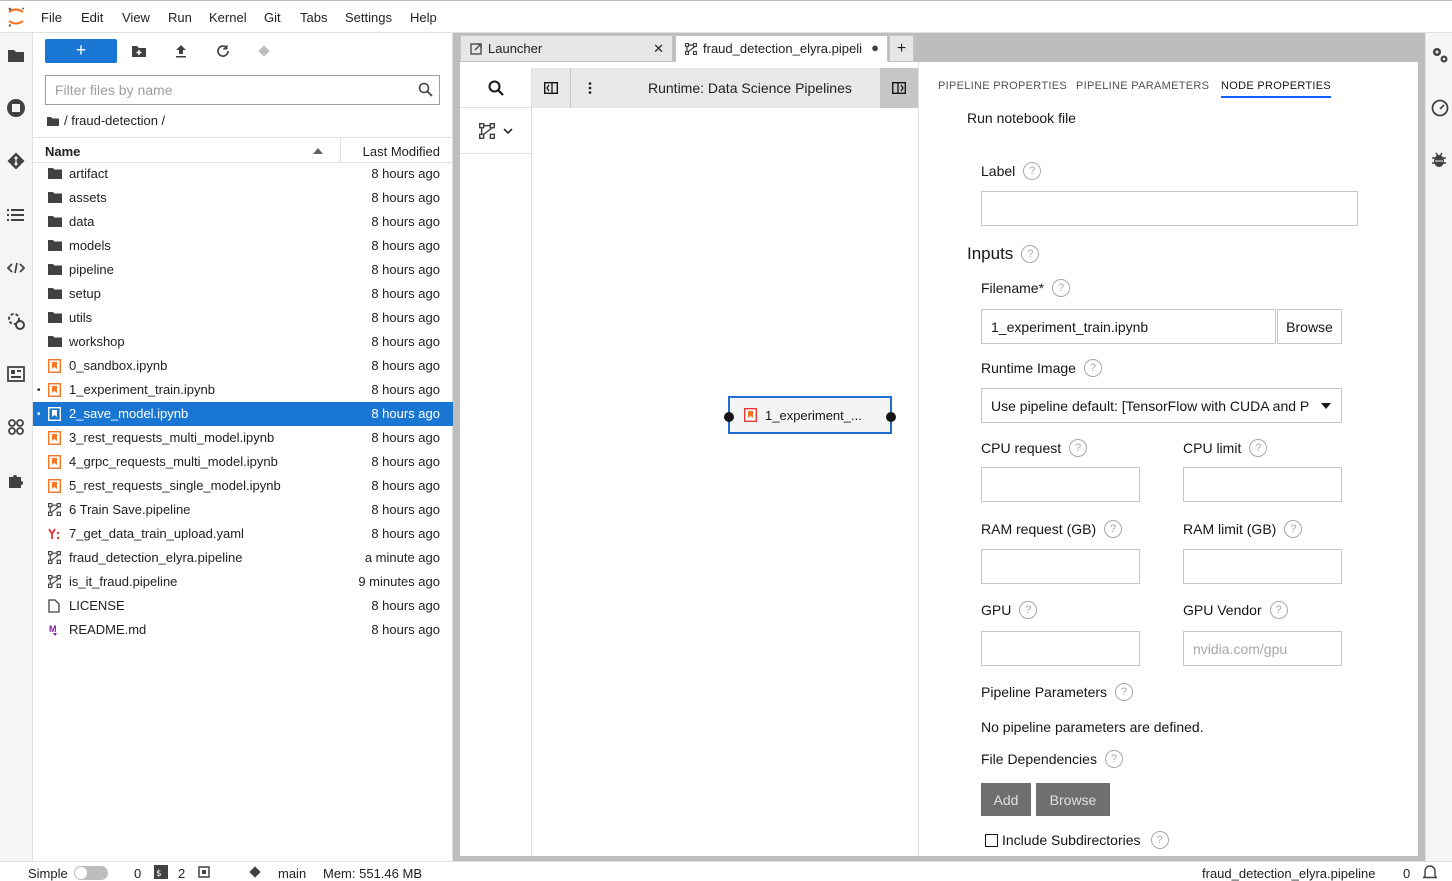 The image size is (1452, 881). What do you see at coordinates (91, 873) in the screenshot?
I see `simple-mode-toggle` at bounding box center [91, 873].